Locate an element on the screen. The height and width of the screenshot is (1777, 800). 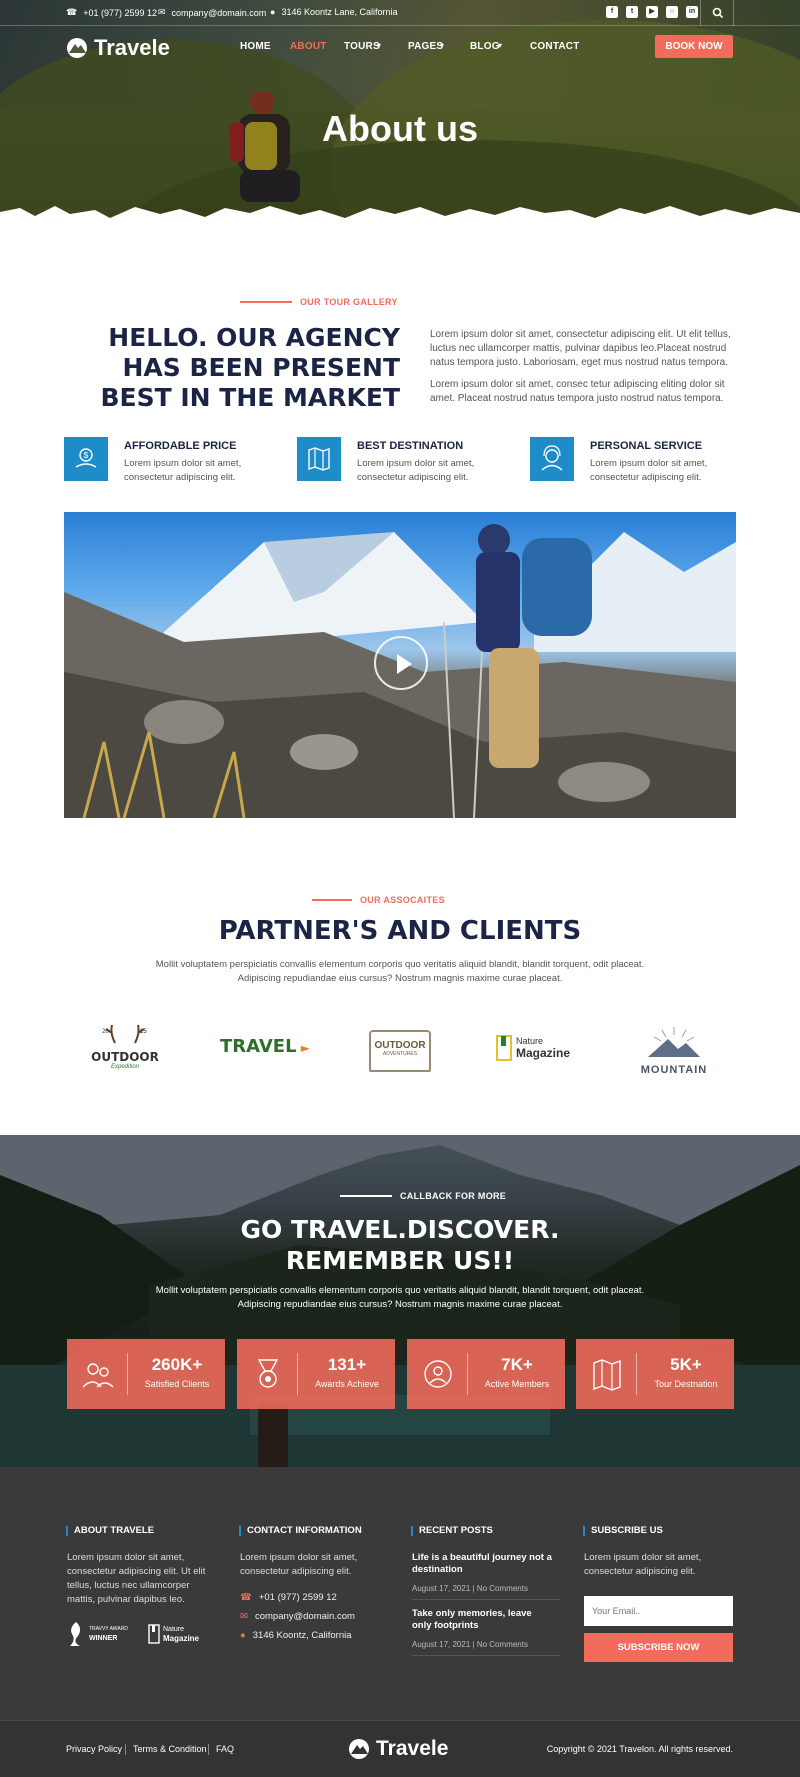
play-button is located at coordinates (401, 663).